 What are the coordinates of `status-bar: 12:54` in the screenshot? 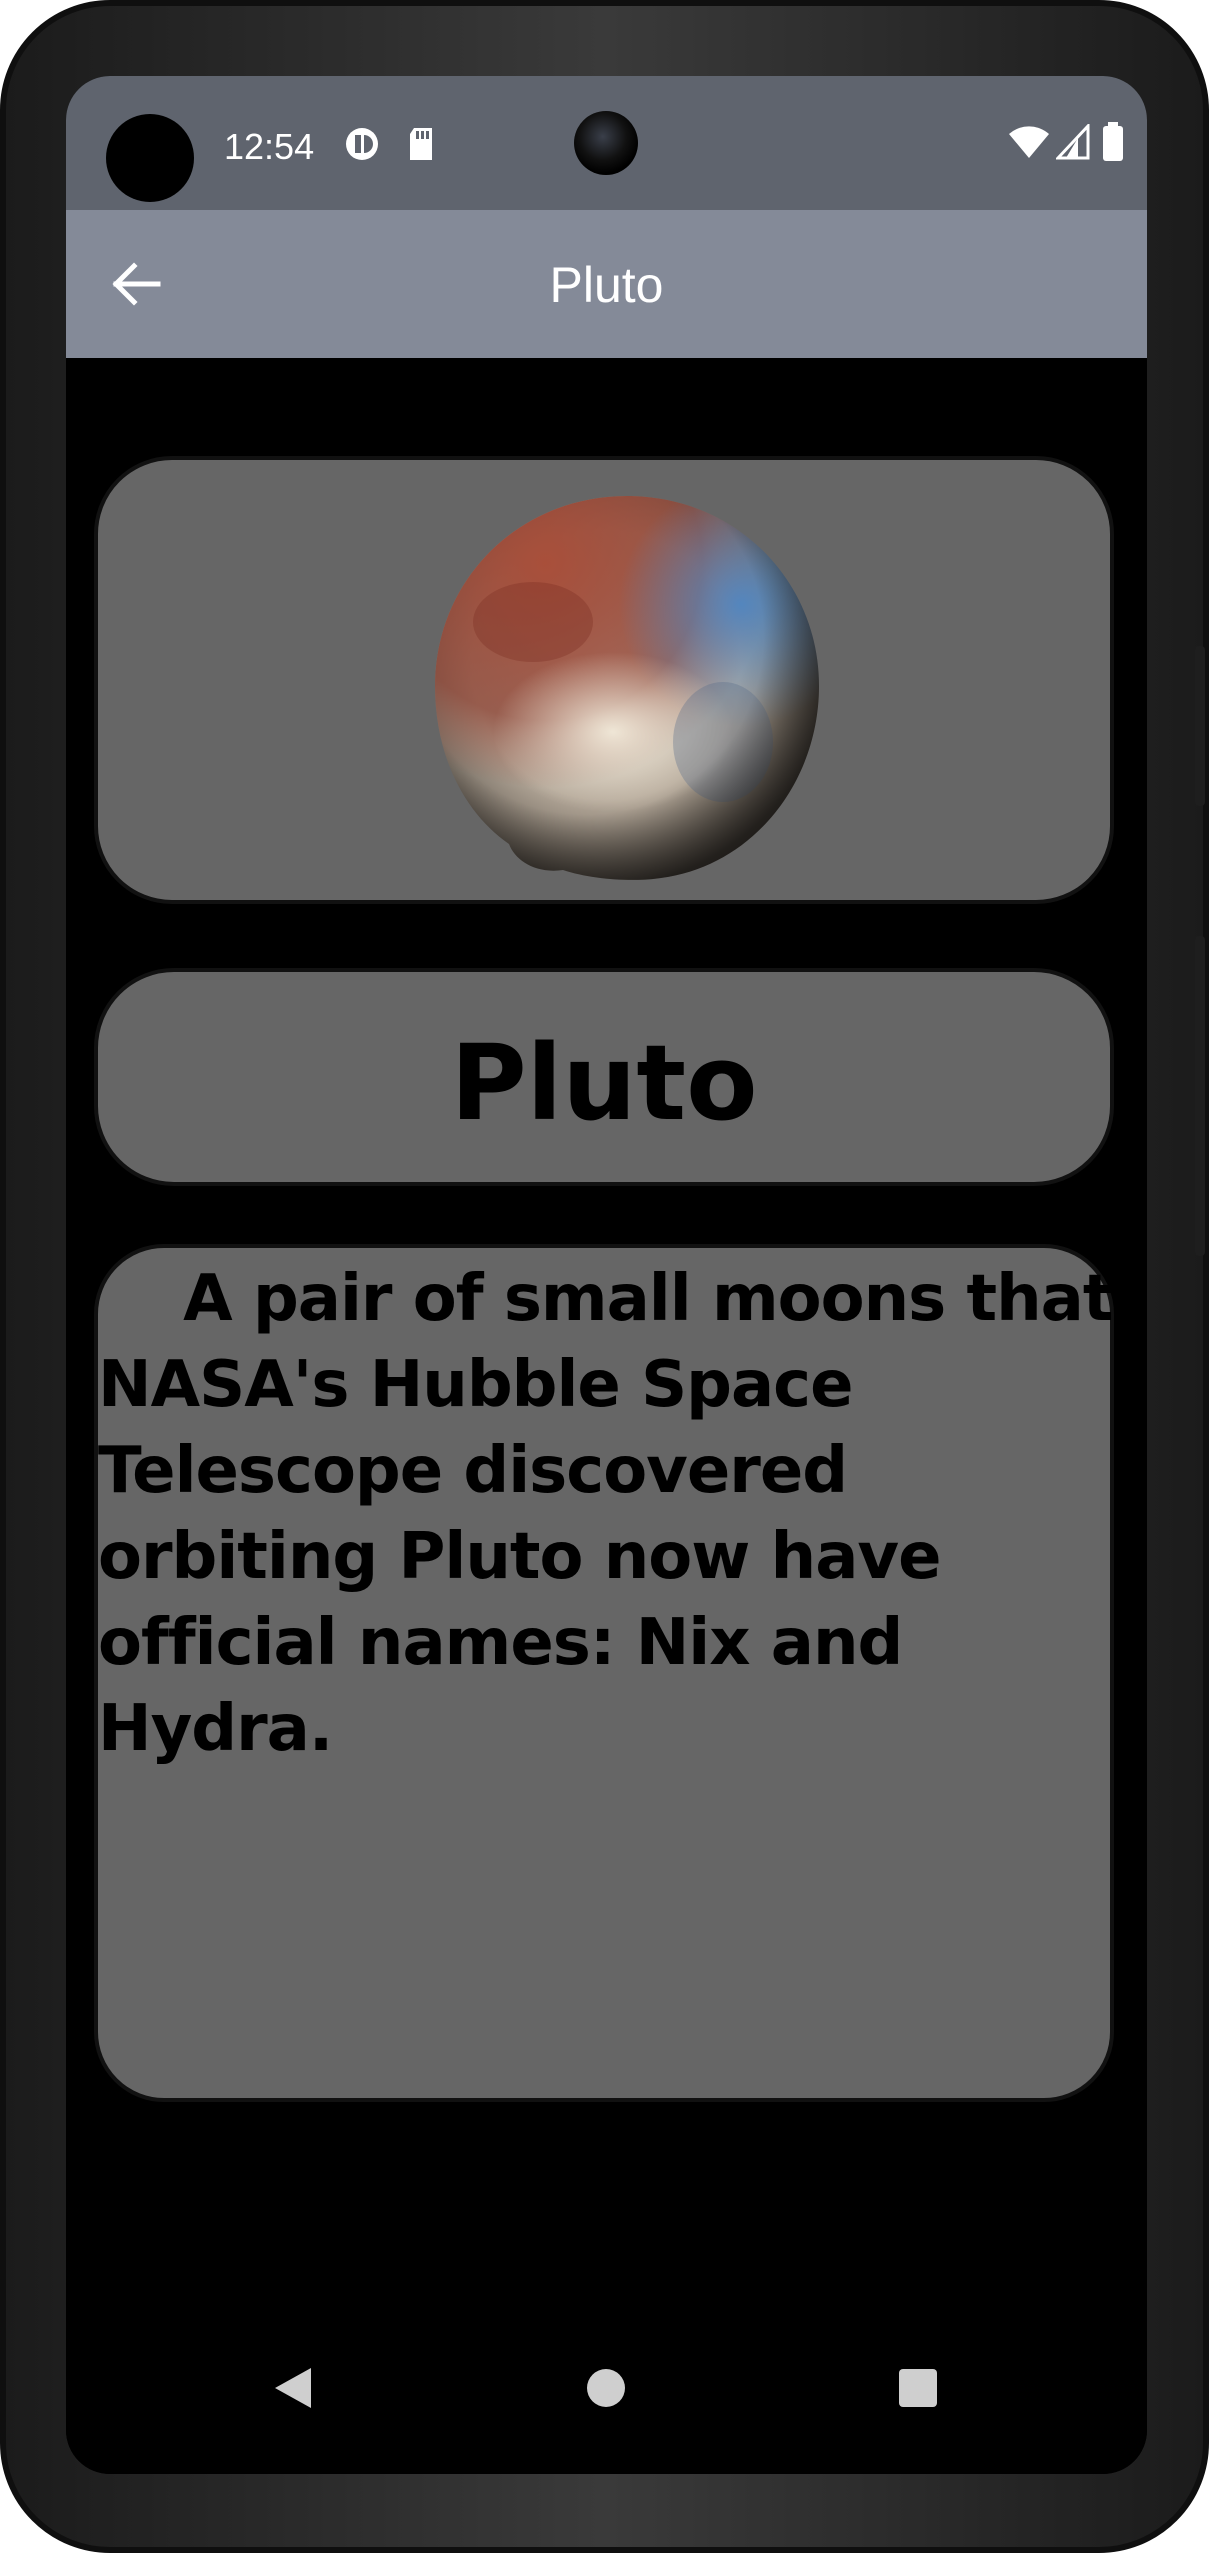 It's located at (606, 143).